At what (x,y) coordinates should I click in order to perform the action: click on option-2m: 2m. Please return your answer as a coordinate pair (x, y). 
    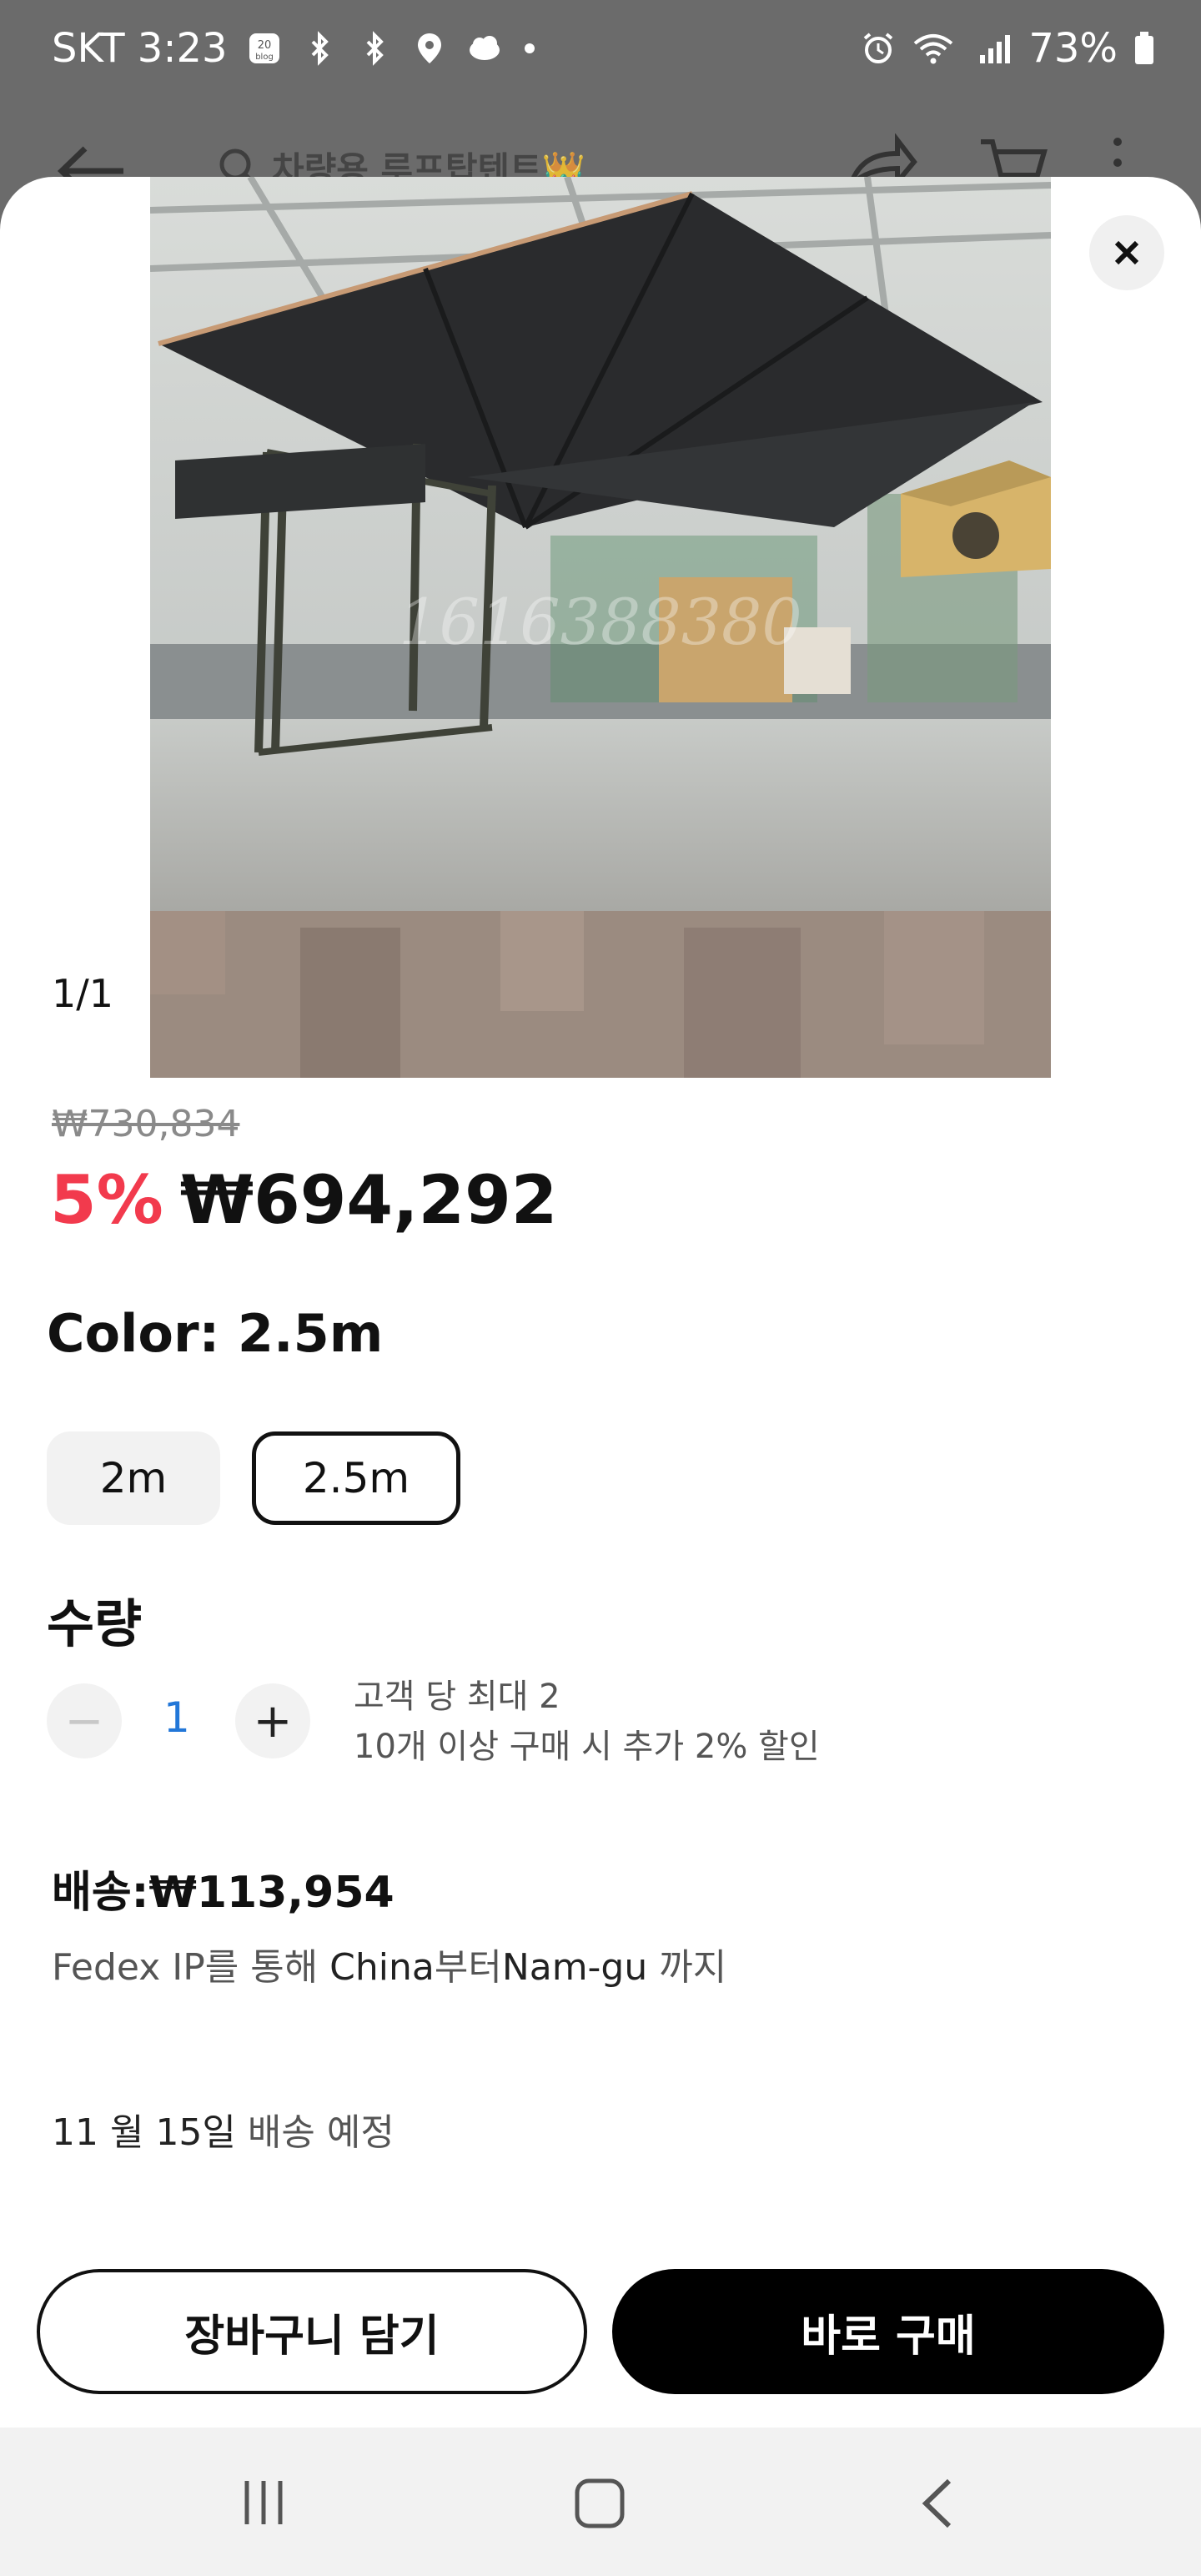
    Looking at the image, I should click on (133, 1478).